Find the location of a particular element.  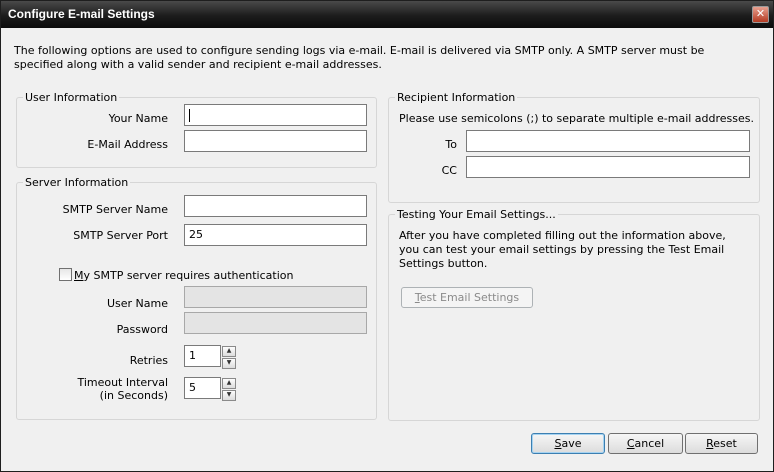

cancel-button: Cancel is located at coordinates (645, 443).